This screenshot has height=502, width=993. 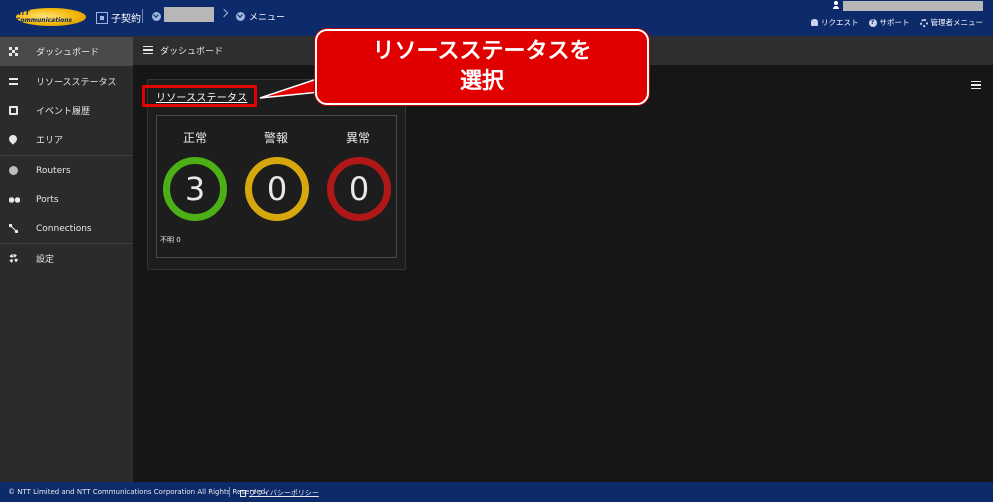 What do you see at coordinates (481, 81) in the screenshot?
I see `callout-line-2: 選択` at bounding box center [481, 81].